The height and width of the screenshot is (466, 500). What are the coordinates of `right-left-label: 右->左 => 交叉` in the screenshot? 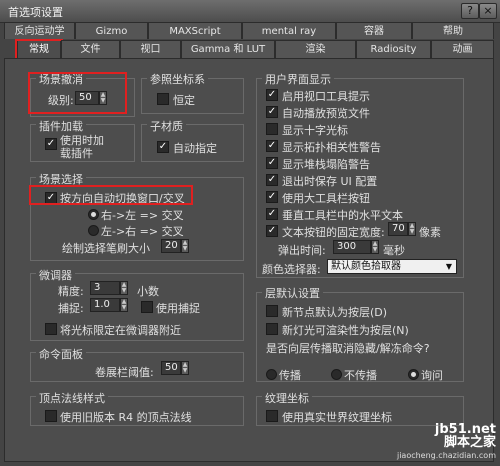 It's located at (142, 215).